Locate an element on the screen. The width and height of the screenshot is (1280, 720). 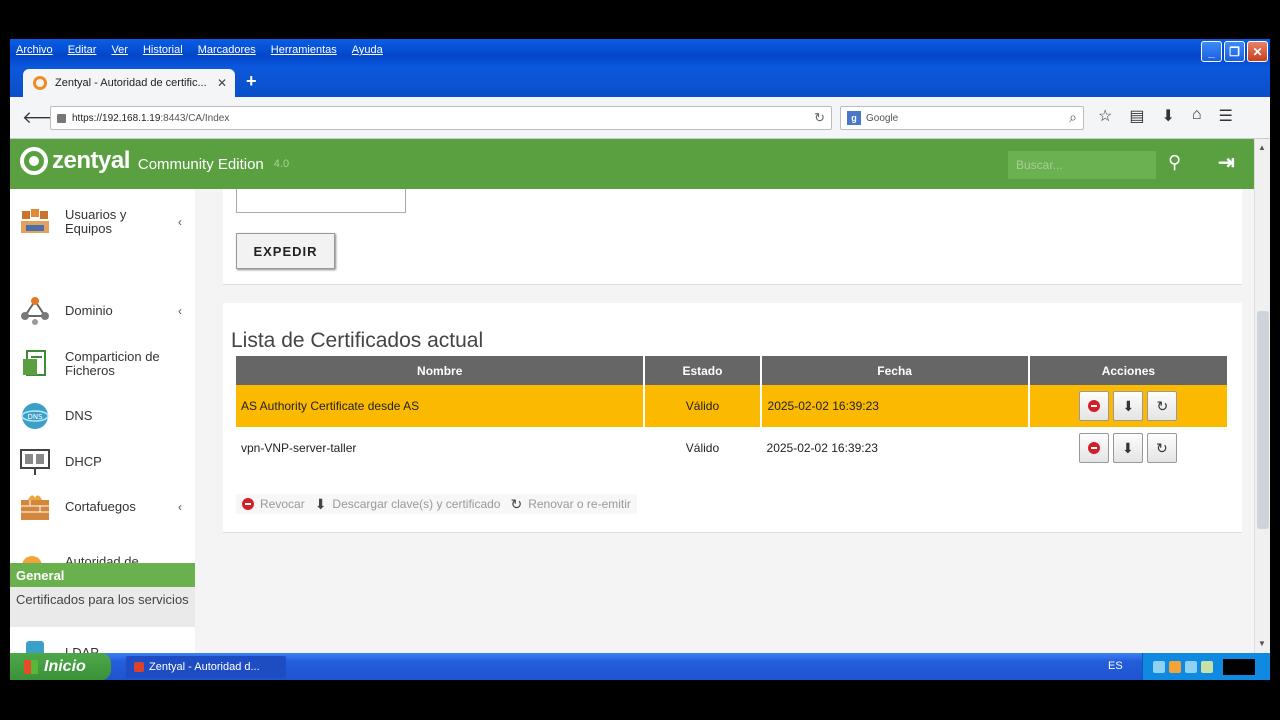
sidebar-item-dhcp: DHCP is located at coordinates (102, 462).